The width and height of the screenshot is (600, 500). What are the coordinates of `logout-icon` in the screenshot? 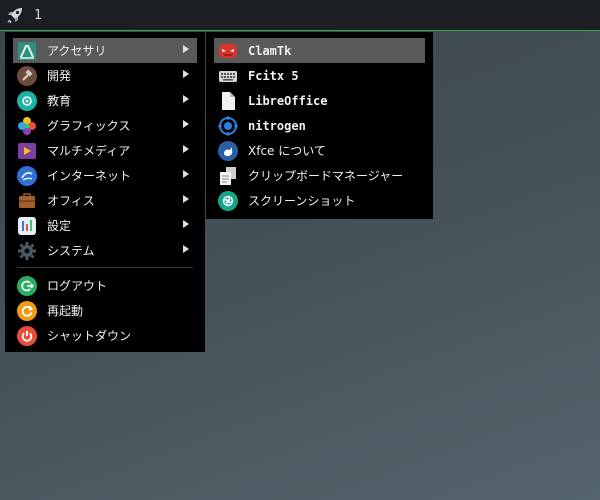 It's located at (27, 285).